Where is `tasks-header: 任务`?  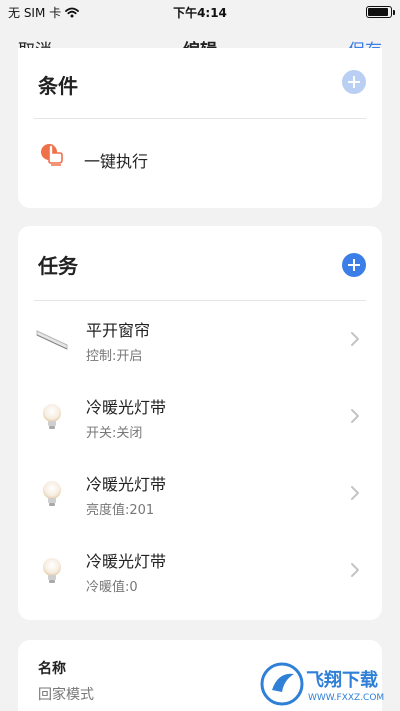
tasks-header: 任务 is located at coordinates (200, 263).